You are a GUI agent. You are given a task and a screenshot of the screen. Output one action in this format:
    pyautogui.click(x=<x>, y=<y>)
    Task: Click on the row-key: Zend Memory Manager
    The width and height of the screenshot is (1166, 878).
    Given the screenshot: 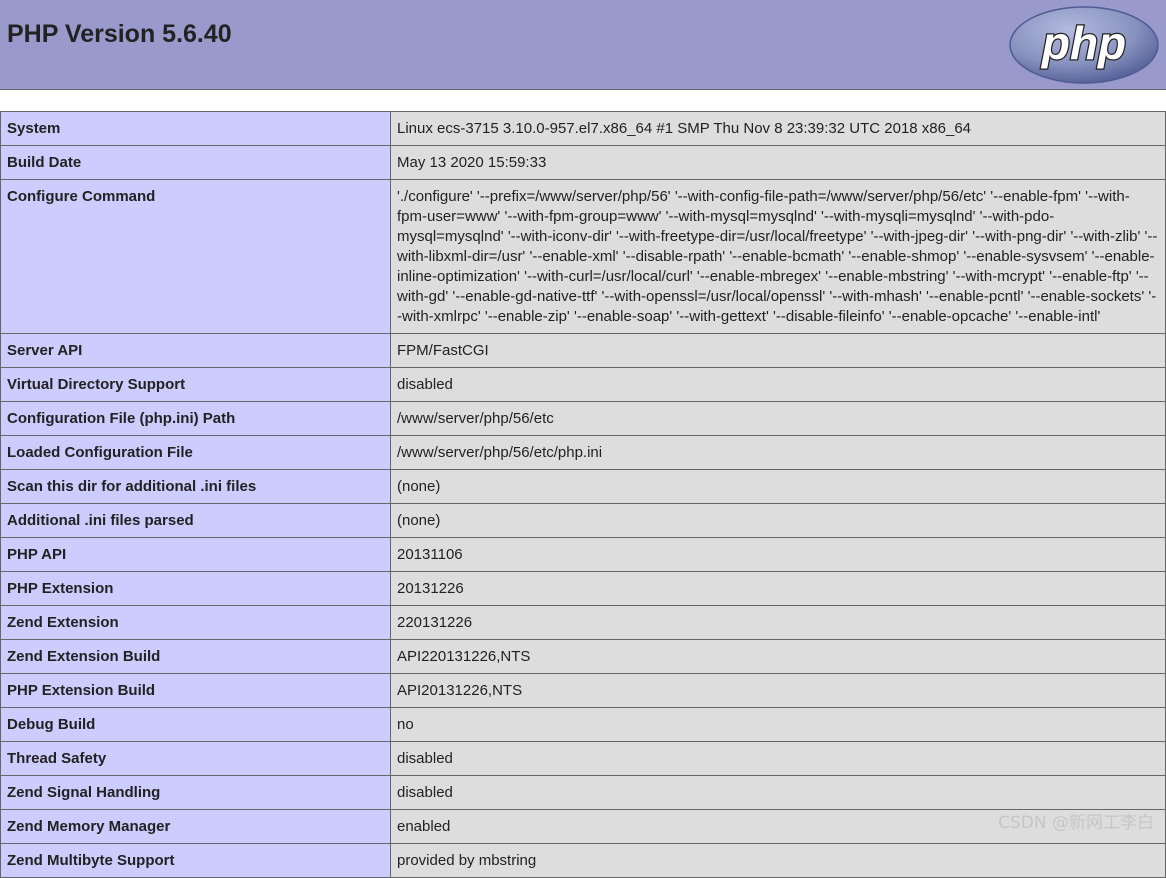 What is the action you would take?
    pyautogui.click(x=196, y=827)
    